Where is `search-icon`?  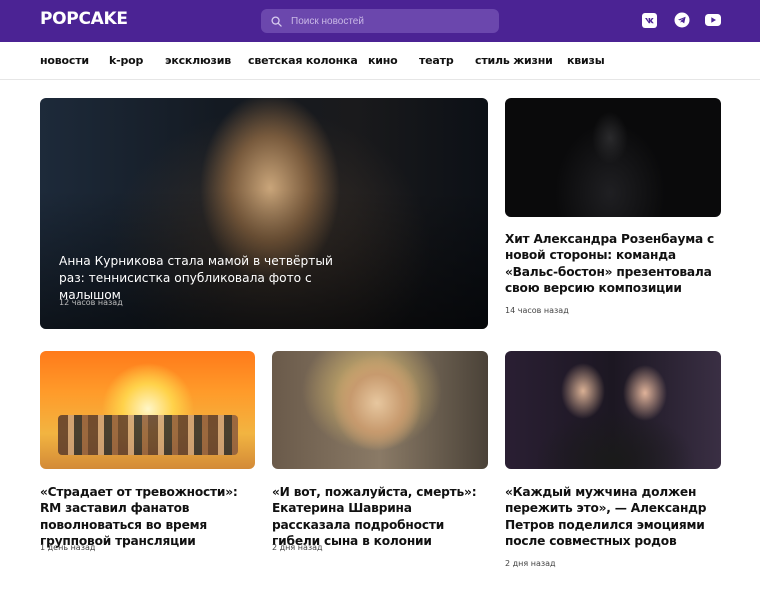
search-icon is located at coordinates (276, 21).